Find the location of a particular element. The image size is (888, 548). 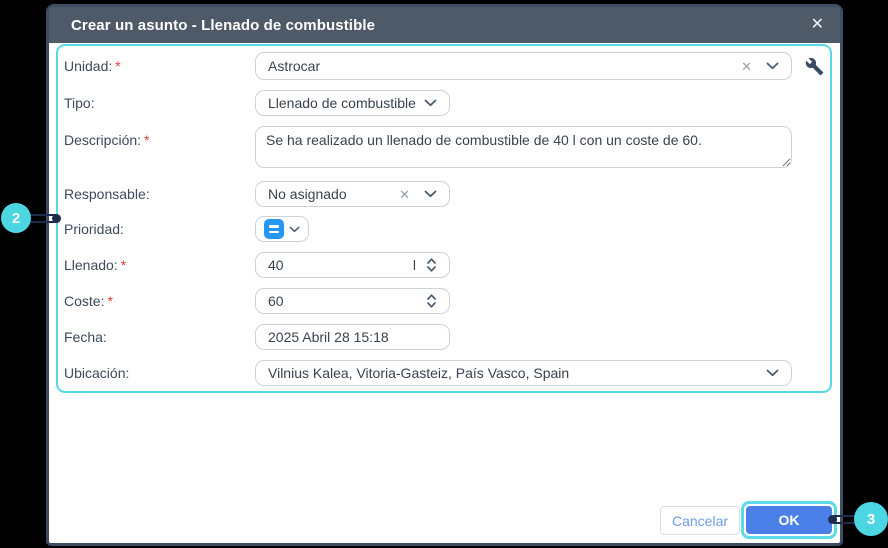

description-label: Descripción: * is located at coordinates (107, 140).